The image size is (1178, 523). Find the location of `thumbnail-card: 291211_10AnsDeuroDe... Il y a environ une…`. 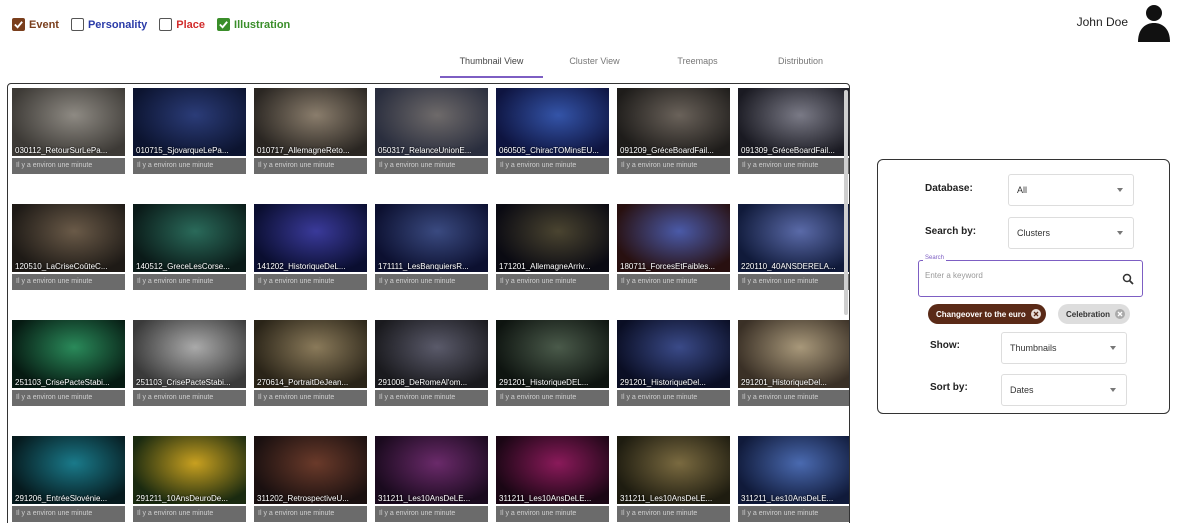

thumbnail-card: 291211_10AnsDeuroDe... Il y a environ une… is located at coordinates (189, 479).